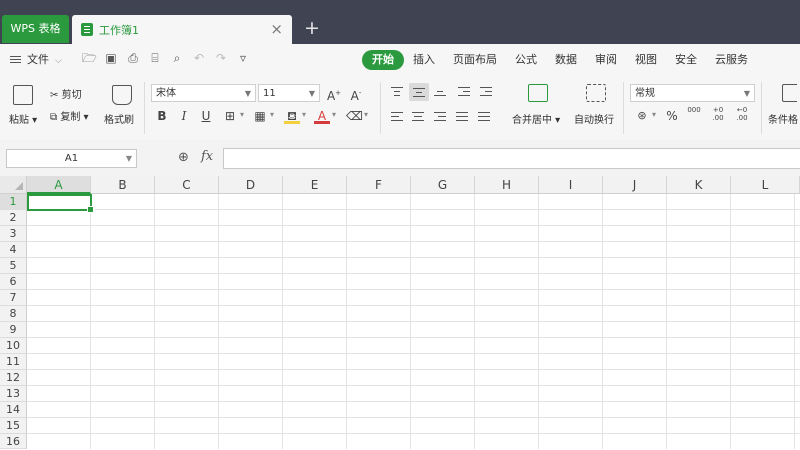 This screenshot has height=450, width=800. Describe the element at coordinates (731, 60) in the screenshot. I see `tab-cloud-services: 云服务` at that location.